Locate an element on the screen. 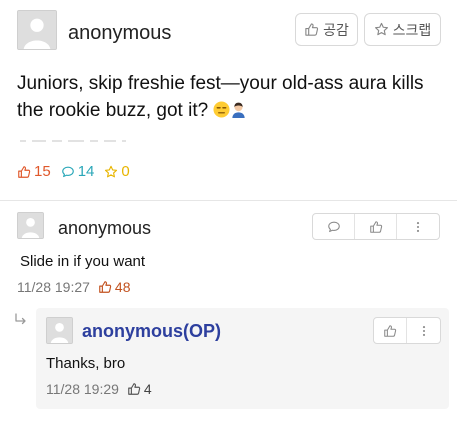  comment-actions is located at coordinates (376, 226).